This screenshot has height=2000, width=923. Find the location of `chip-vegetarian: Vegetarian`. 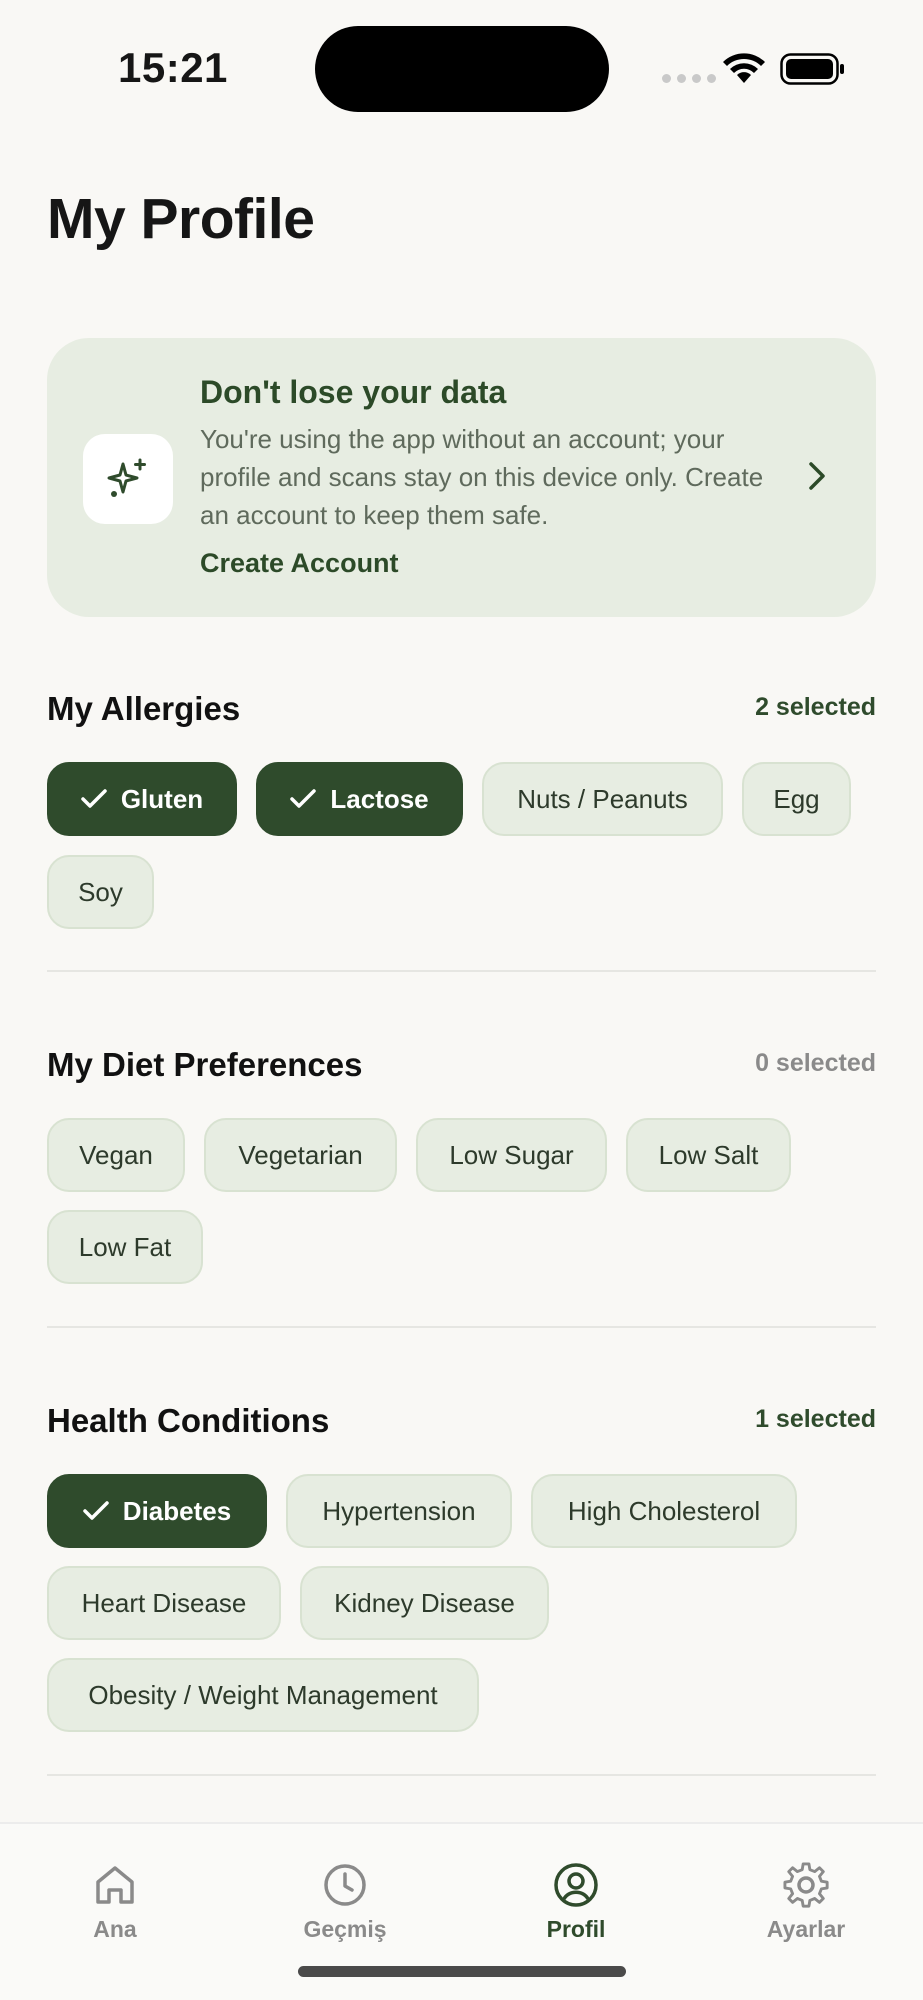

chip-vegetarian: Vegetarian is located at coordinates (300, 1155).